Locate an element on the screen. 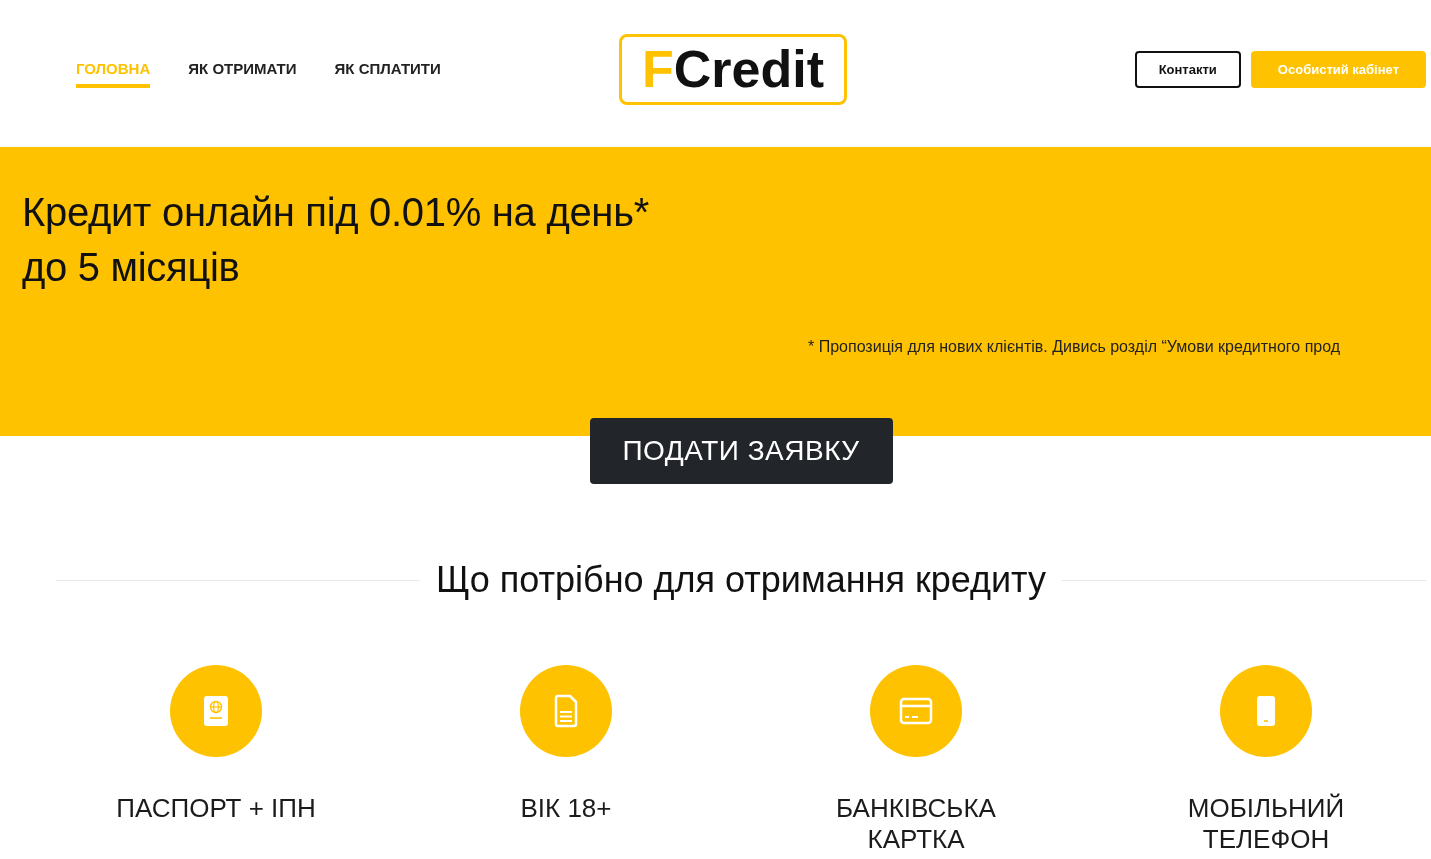  requirement-label: МОБІЛЬНИЙ ТЕЛЕФОН is located at coordinates (1266, 824).